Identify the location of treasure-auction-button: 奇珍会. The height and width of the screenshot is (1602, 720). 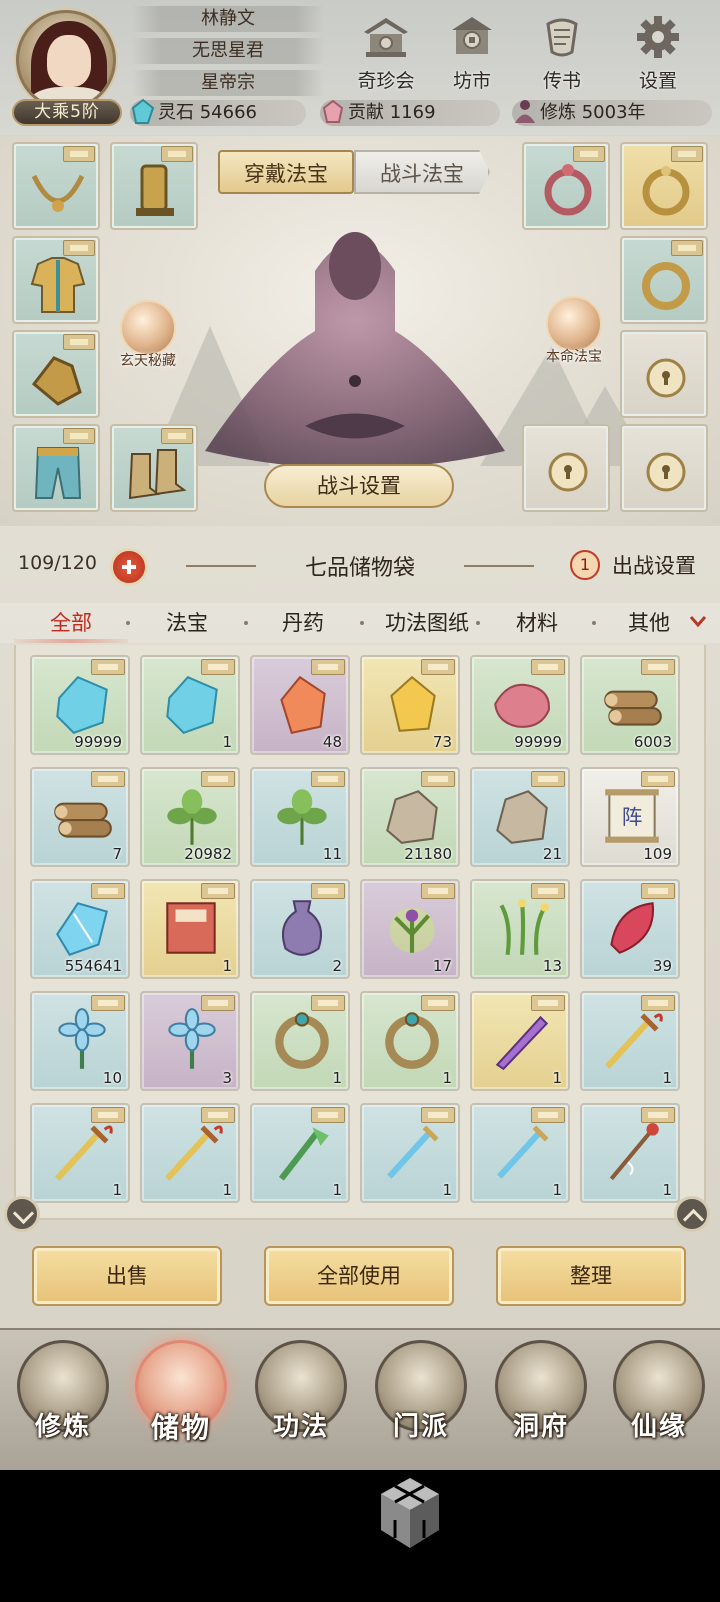
(386, 53).